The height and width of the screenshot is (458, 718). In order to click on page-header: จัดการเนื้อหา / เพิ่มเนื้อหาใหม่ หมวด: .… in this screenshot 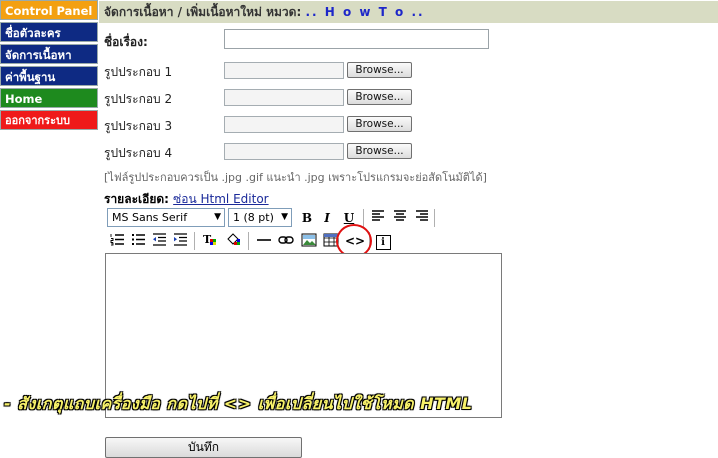, I will do `click(408, 12)`.